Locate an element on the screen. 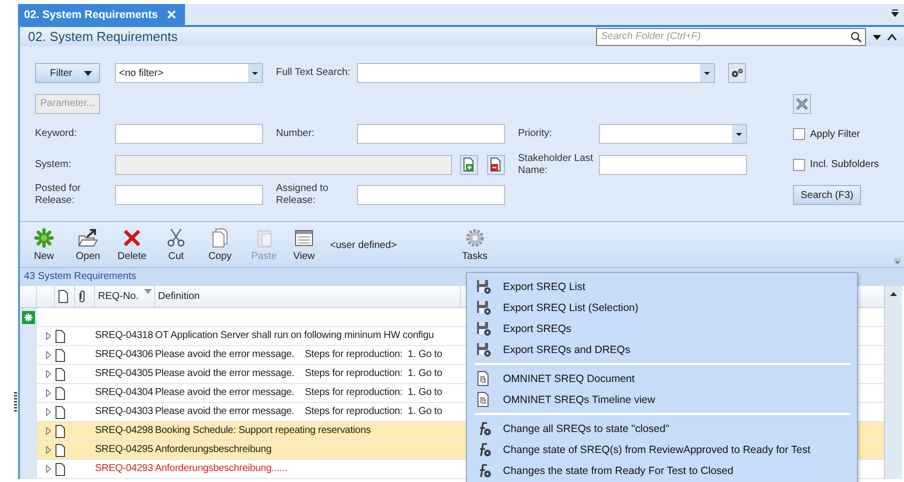 This screenshot has height=482, width=904. remove-document-icon is located at coordinates (496, 164).